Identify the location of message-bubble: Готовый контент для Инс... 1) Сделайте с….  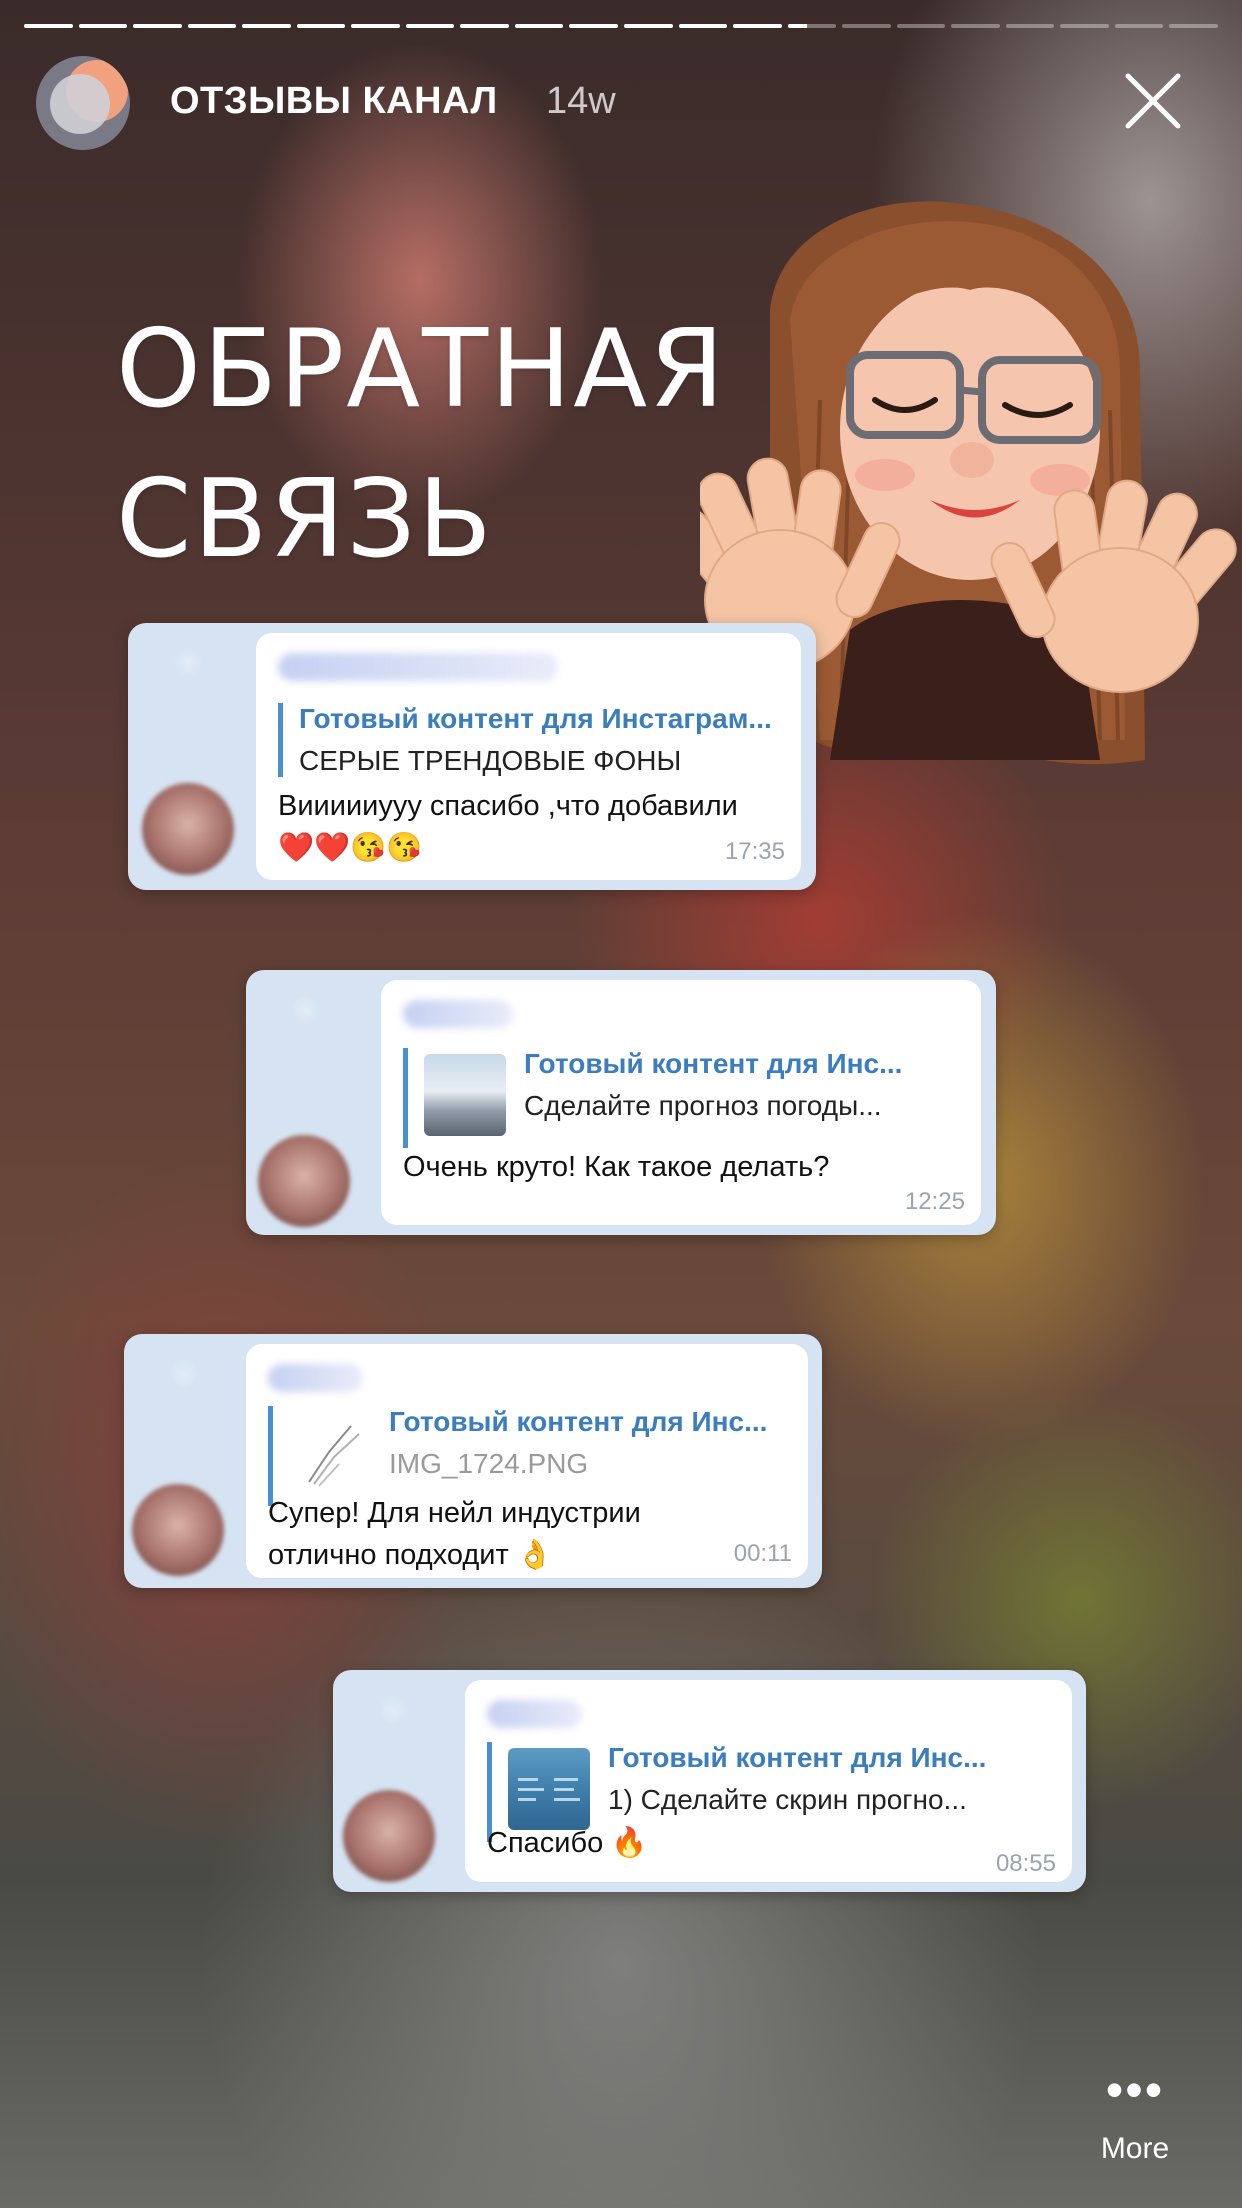
(768, 1781).